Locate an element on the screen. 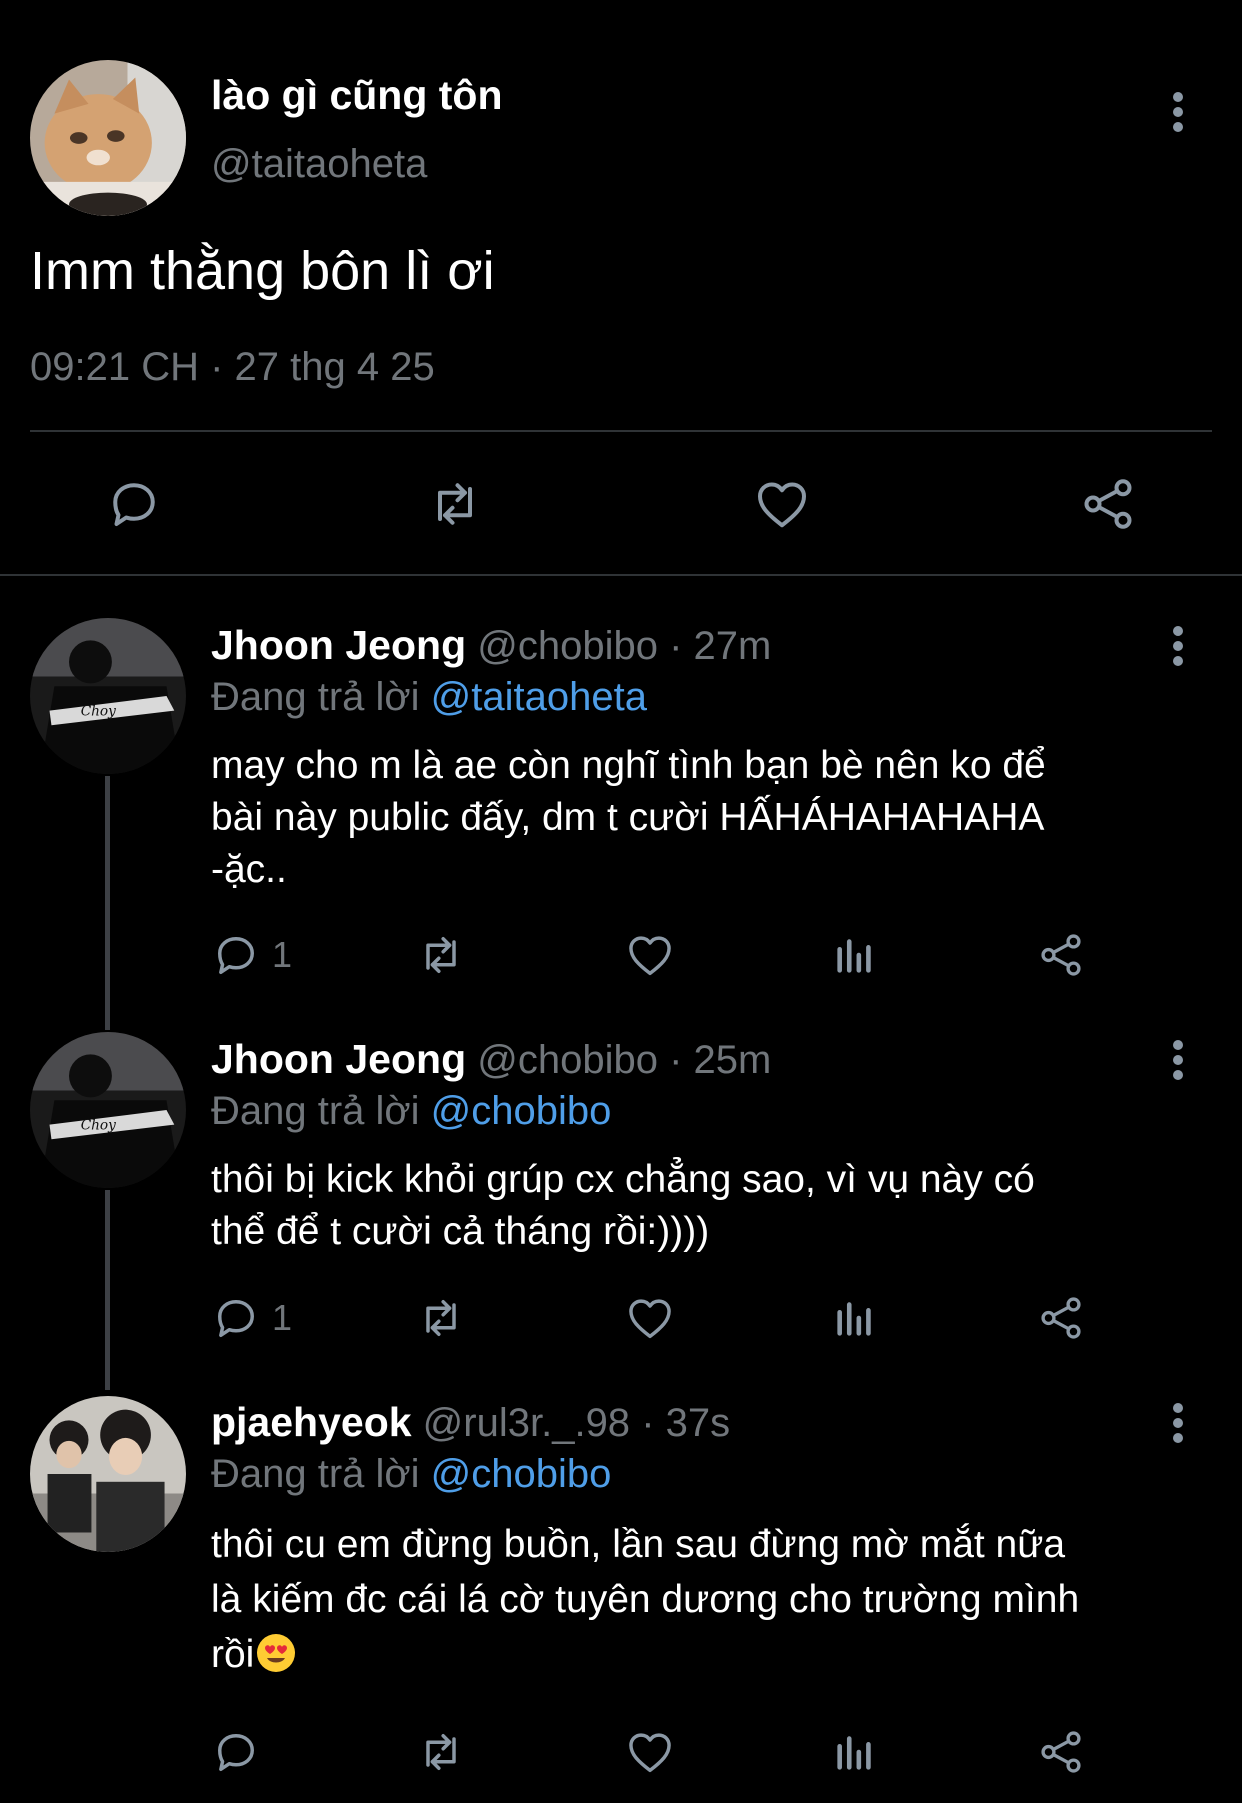 This screenshot has width=1242, height=1803. replying-to: Đang trả lời @taitaoheta is located at coordinates (429, 697).